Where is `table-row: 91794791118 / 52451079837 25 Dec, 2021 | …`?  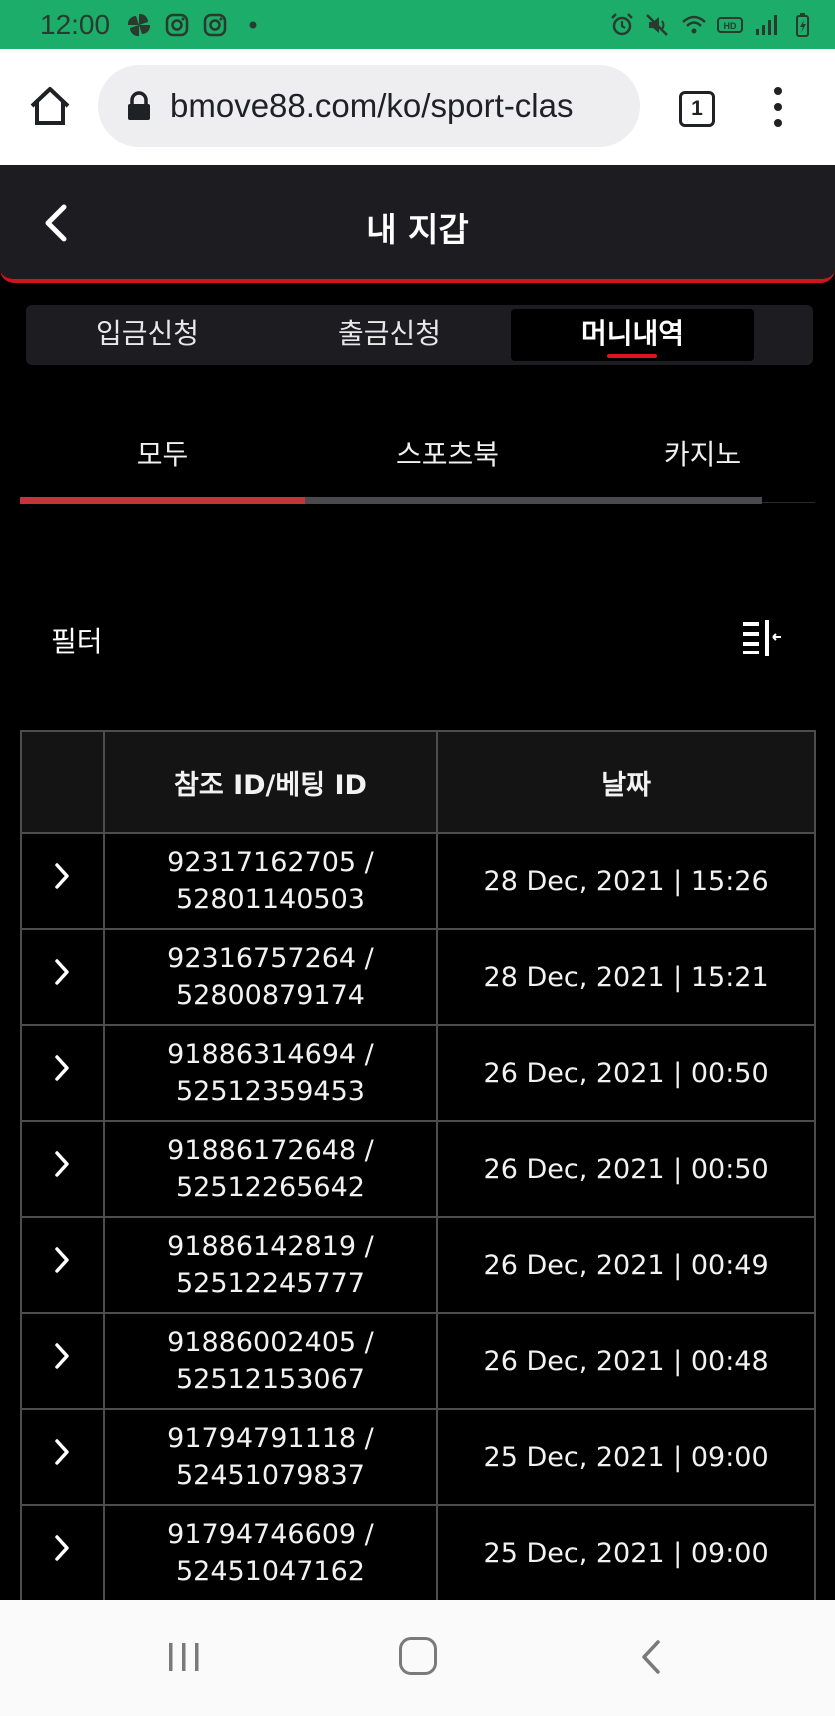
table-row: 91794791118 / 52451079837 25 Dec, 2021 | … is located at coordinates (418, 1457).